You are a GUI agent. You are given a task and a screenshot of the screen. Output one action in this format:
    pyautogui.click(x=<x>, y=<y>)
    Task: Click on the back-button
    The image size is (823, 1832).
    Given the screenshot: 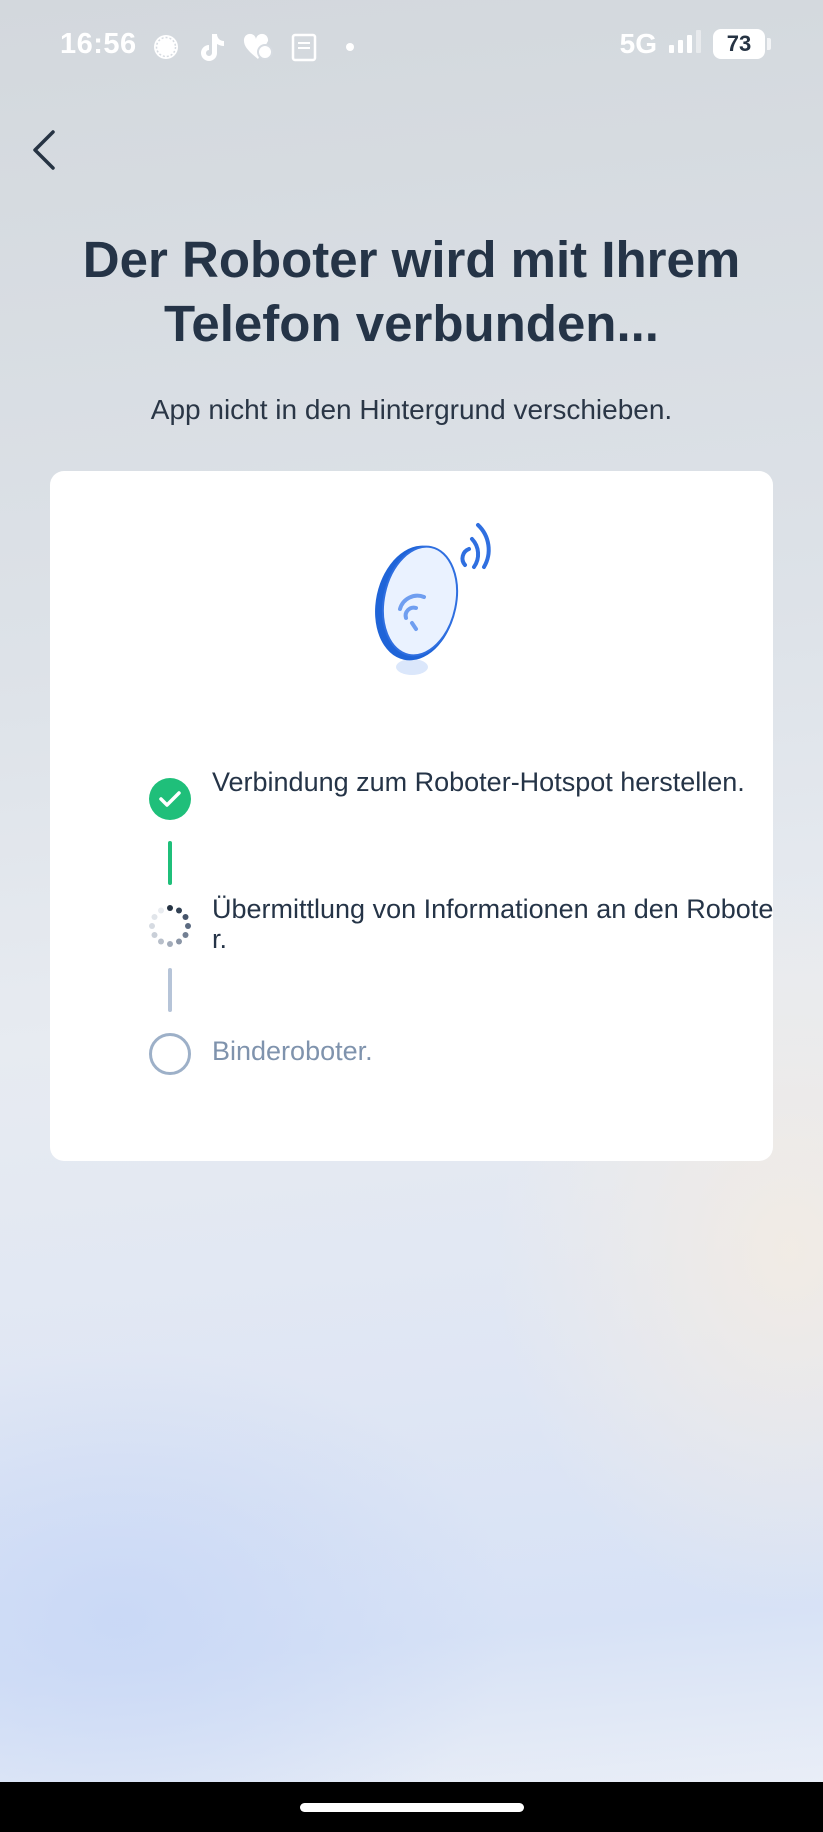 What is the action you would take?
    pyautogui.click(x=44, y=150)
    